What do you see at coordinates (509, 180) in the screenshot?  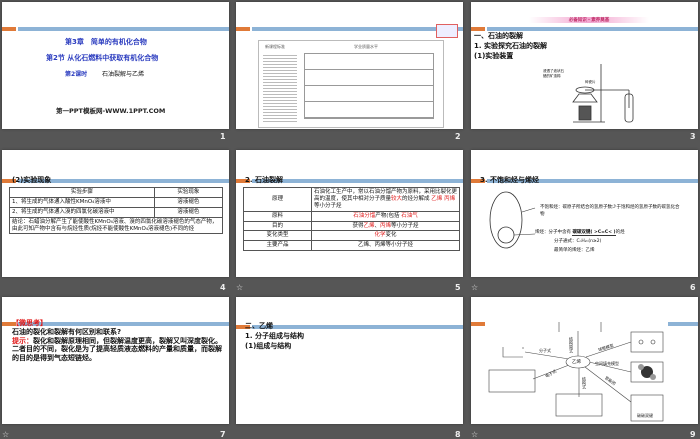 I see `slide-title: 3. 不饱和烃与烯烃` at bounding box center [509, 180].